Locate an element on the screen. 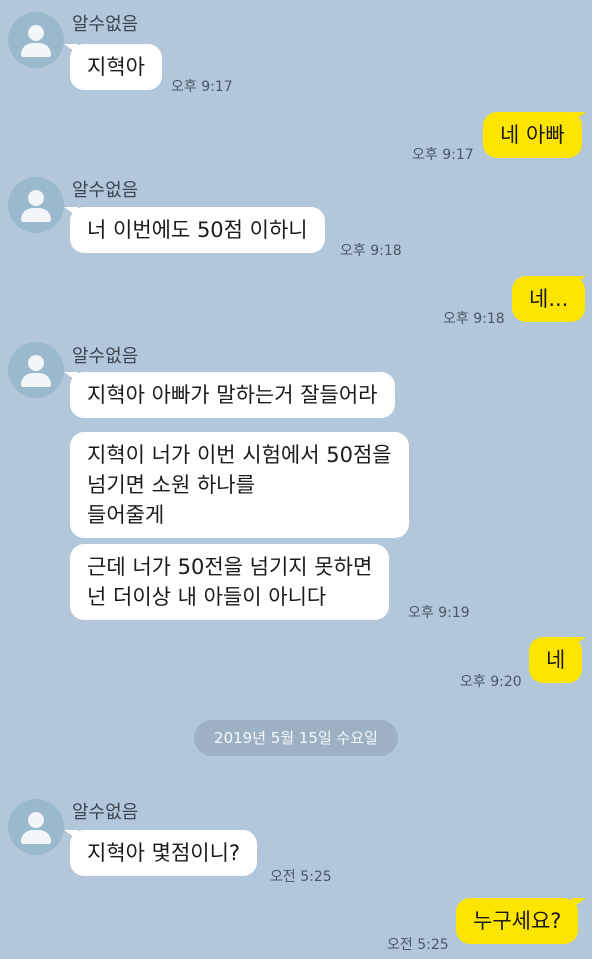  message-bubble-incoming: 지혁아 몇점이니? is located at coordinates (164, 853).